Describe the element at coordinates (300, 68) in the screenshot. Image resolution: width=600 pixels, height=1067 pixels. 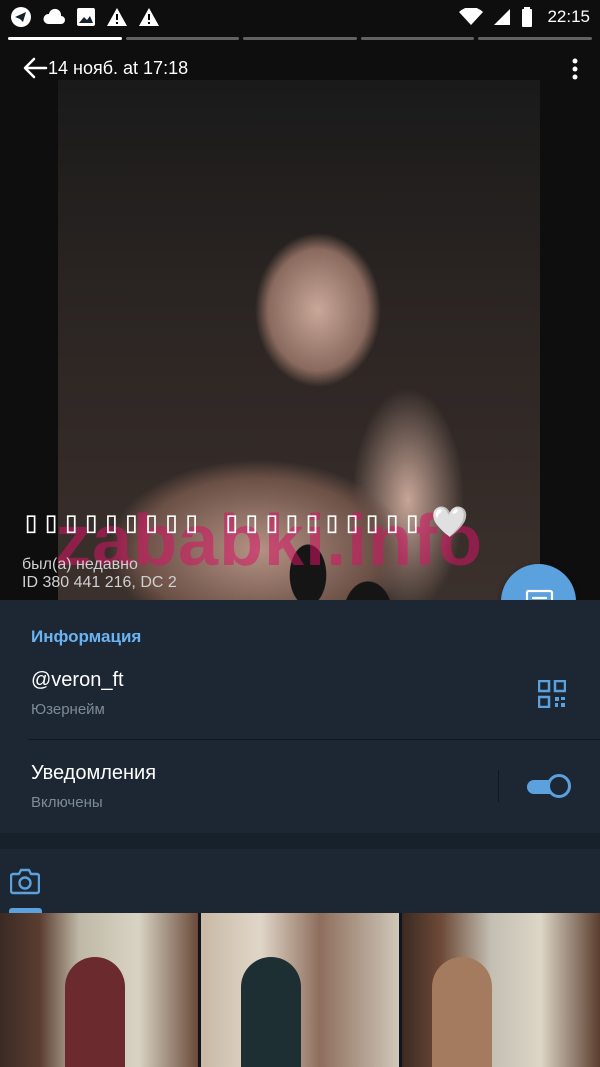
I see `top-bar: 14 нояб. at 17:18` at that location.